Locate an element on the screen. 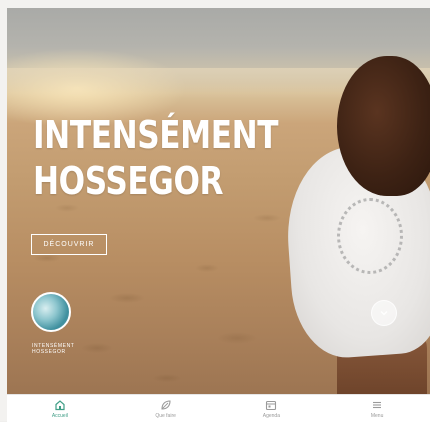 This screenshot has height=422, width=430. hero-title: INTENSÉMENT HOSSEGOR is located at coordinates (156, 158).